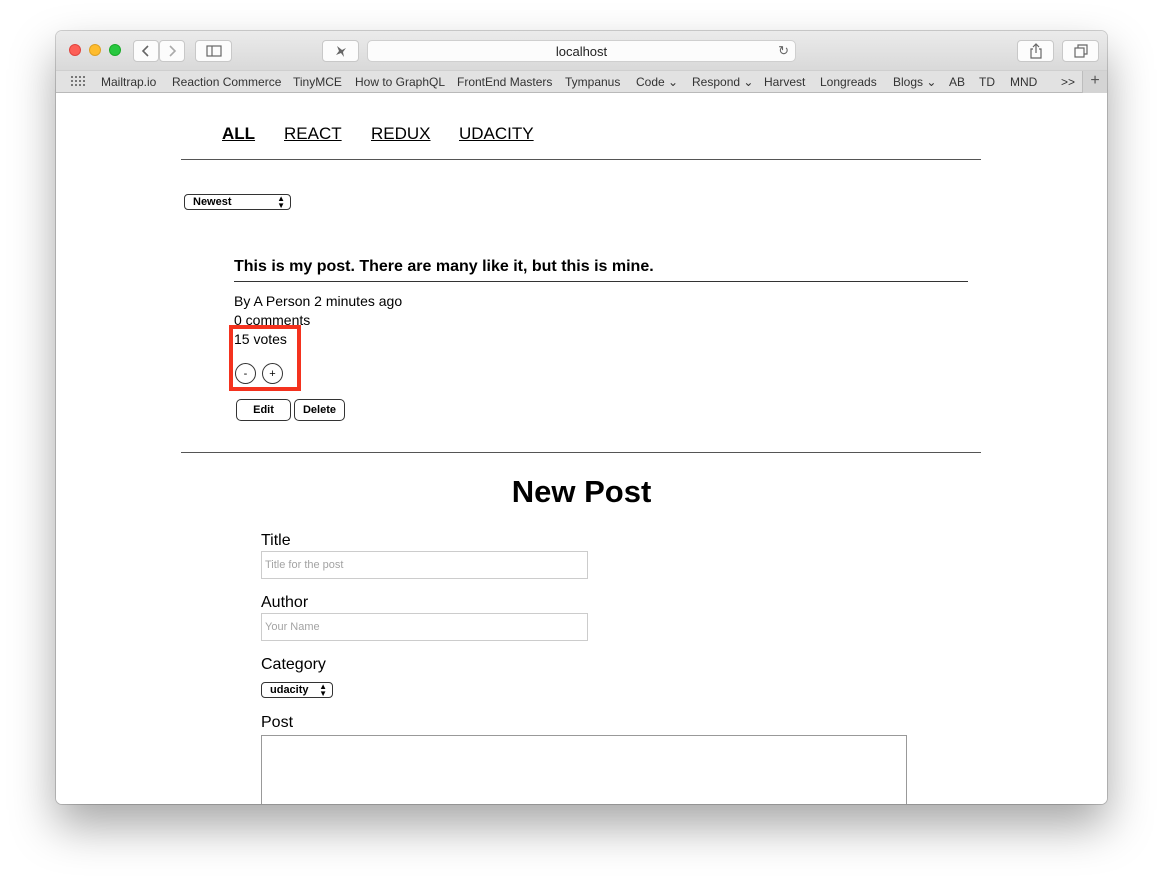  Describe the element at coordinates (908, 82) in the screenshot. I see `bookmark-folder-label: Blogs` at that location.